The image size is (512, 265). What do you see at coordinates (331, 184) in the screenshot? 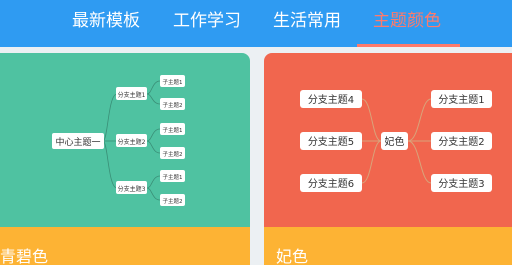
I see `branch-label: 分支主题6` at bounding box center [331, 184].